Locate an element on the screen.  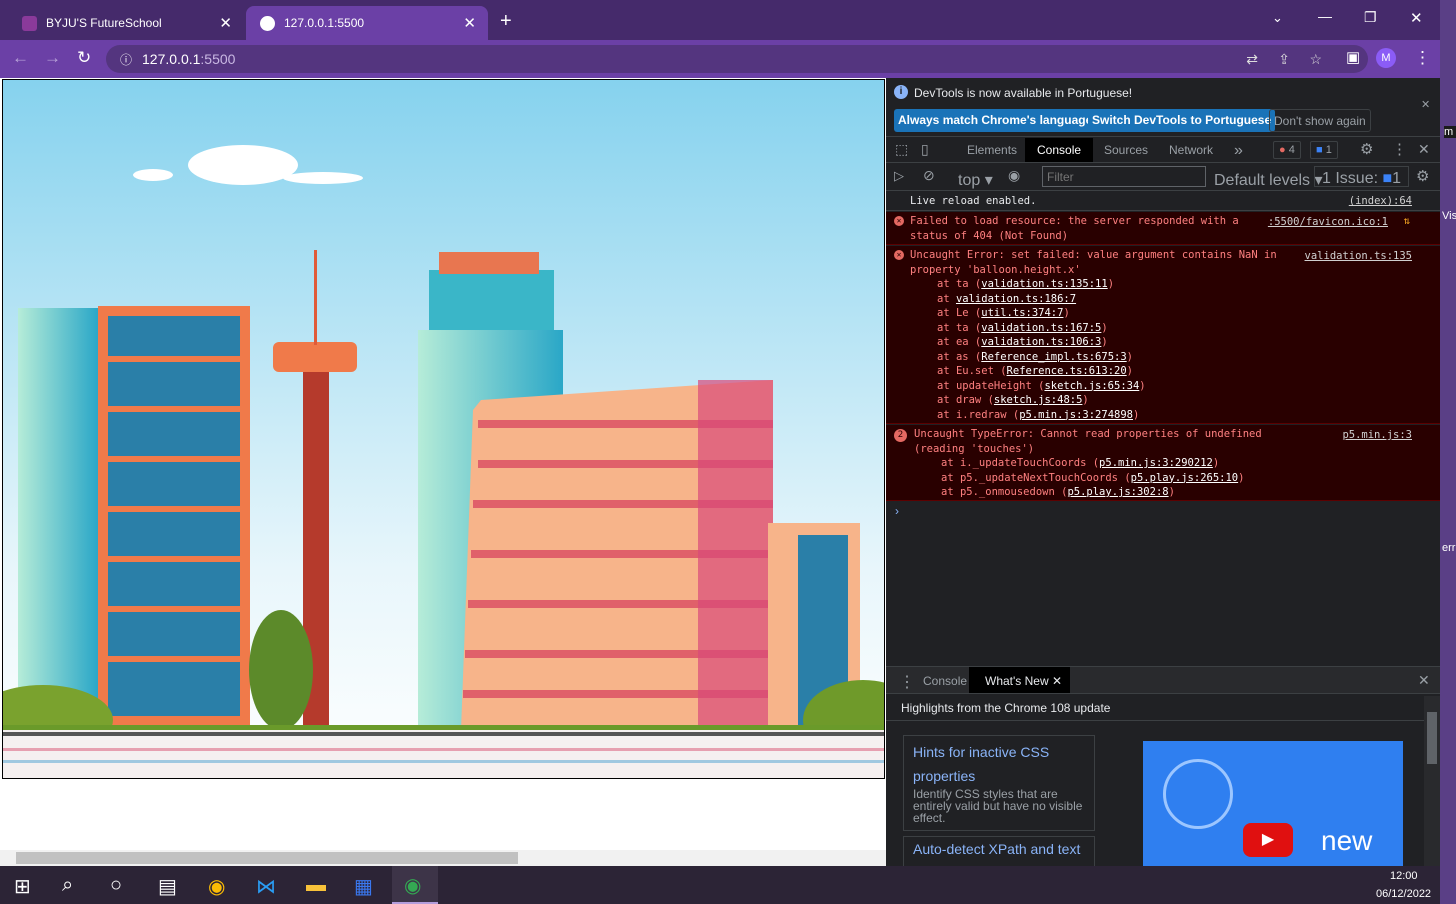
console-filter-input is located at coordinates (1124, 176).